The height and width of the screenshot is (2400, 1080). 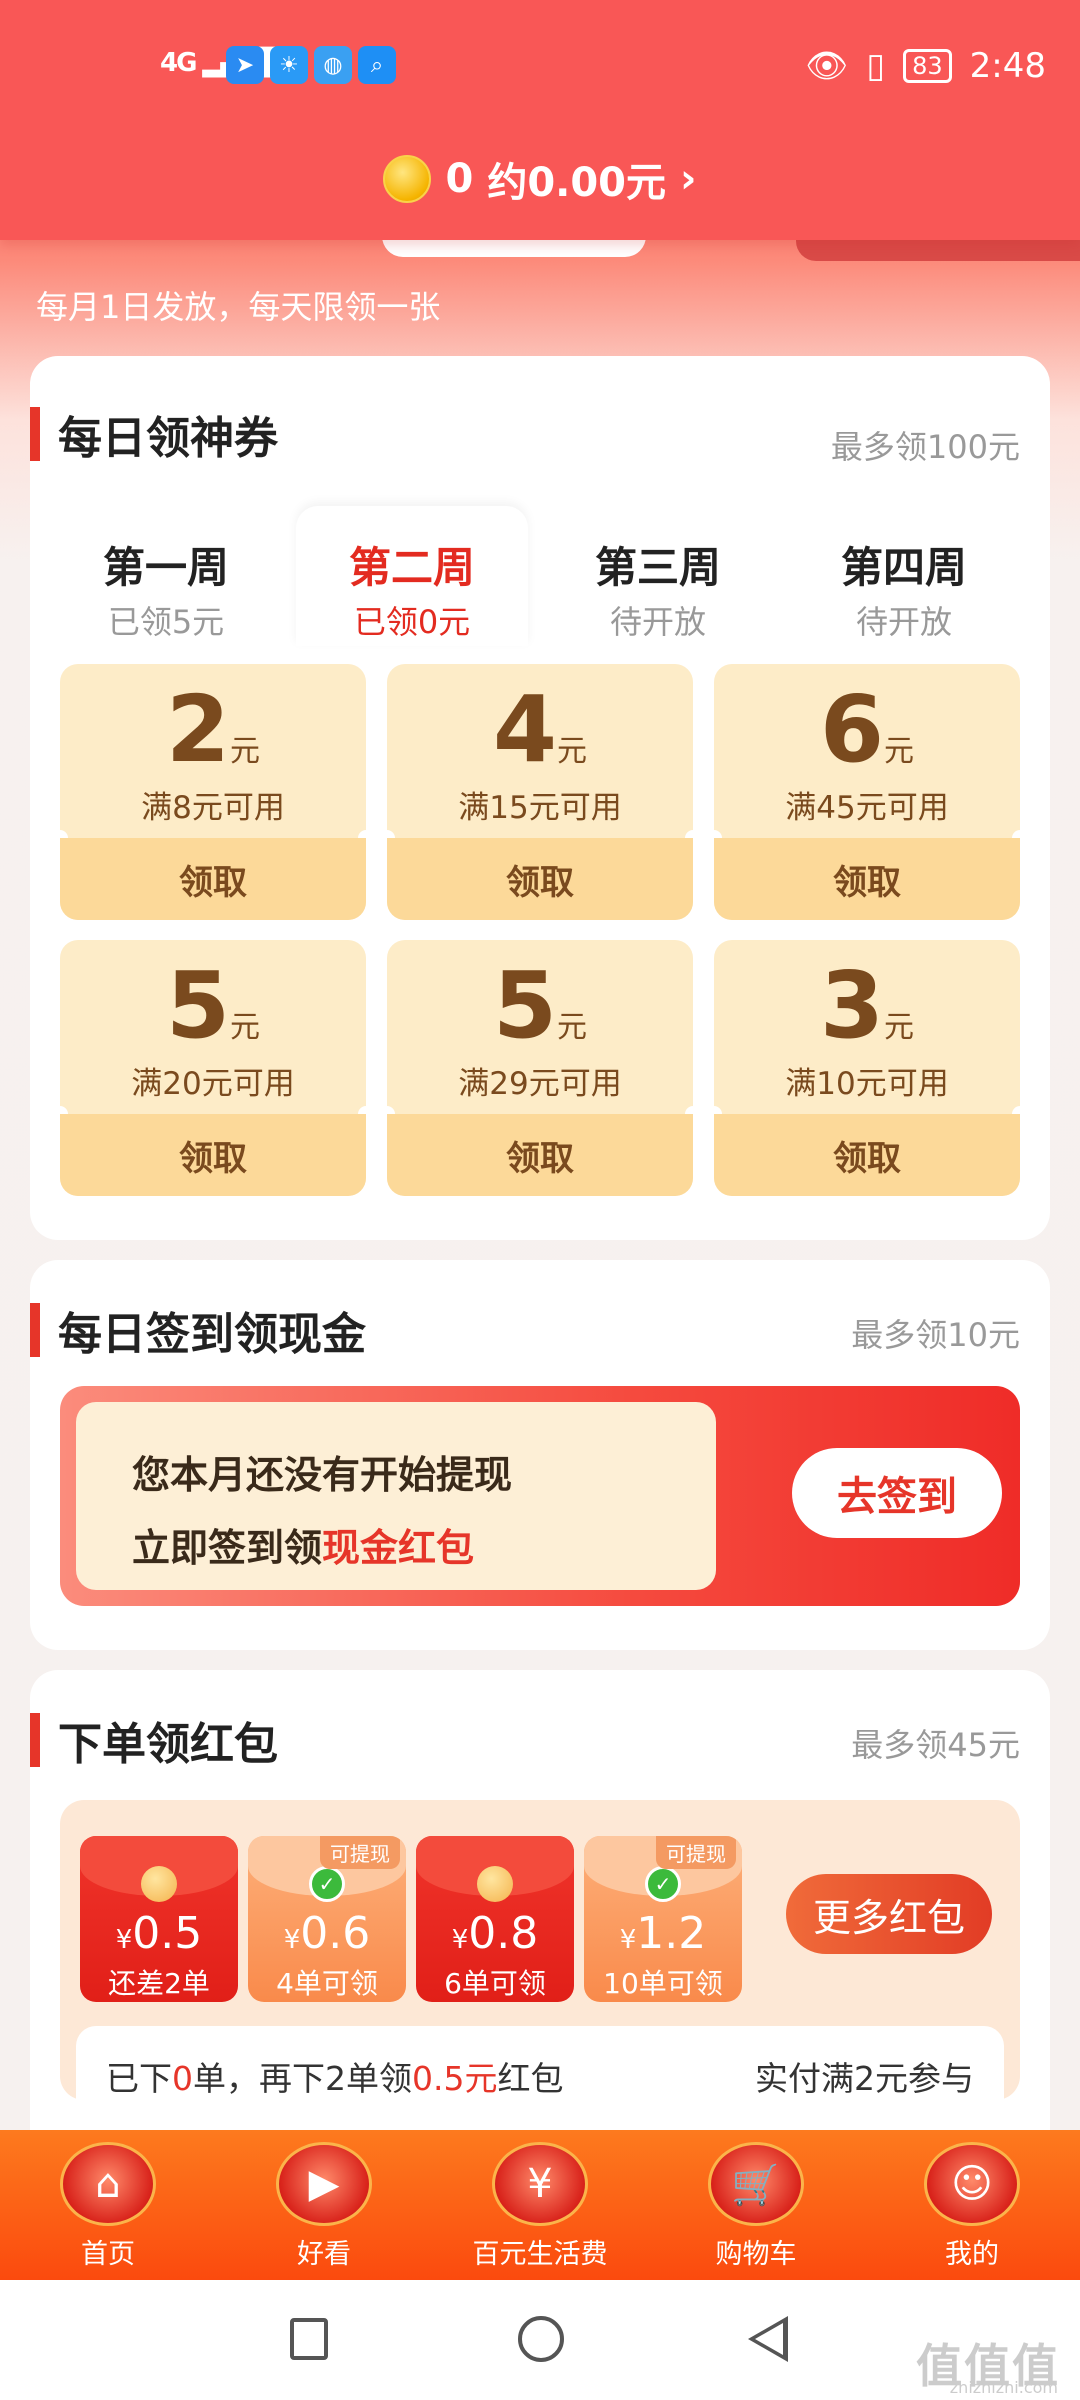 I want to click on weather-icon: ☀, so click(x=289, y=65).